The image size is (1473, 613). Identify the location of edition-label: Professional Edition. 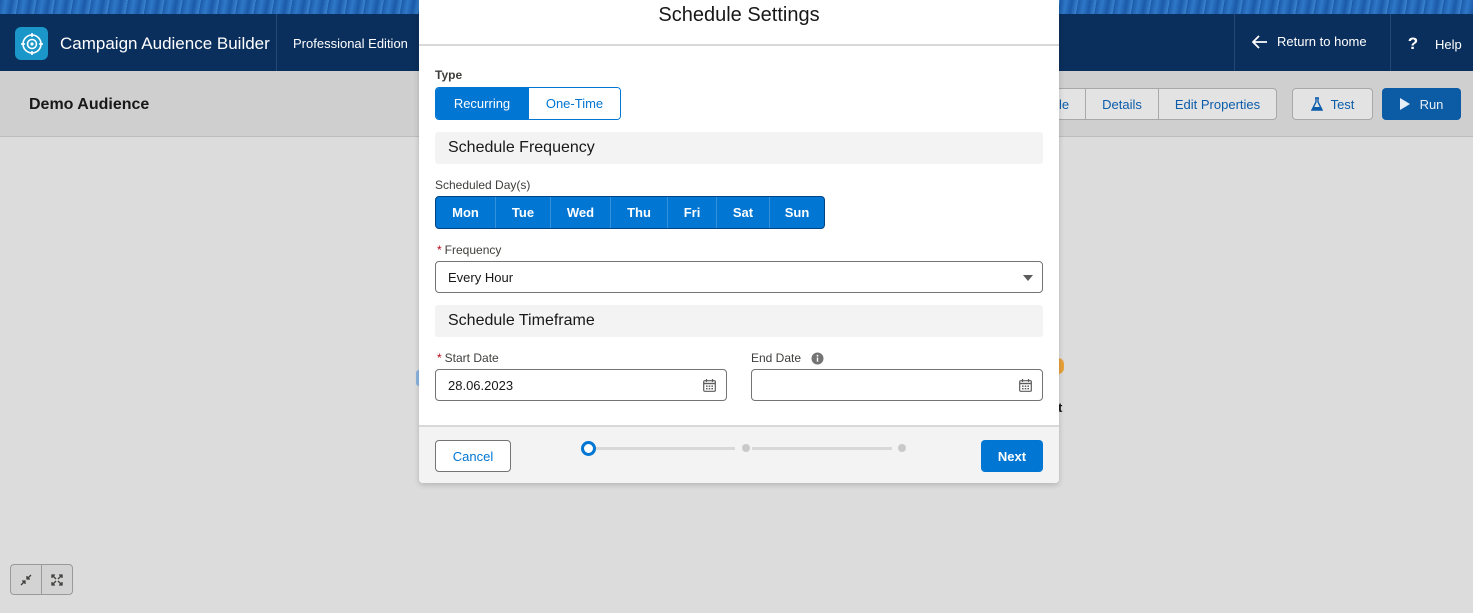
(350, 43).